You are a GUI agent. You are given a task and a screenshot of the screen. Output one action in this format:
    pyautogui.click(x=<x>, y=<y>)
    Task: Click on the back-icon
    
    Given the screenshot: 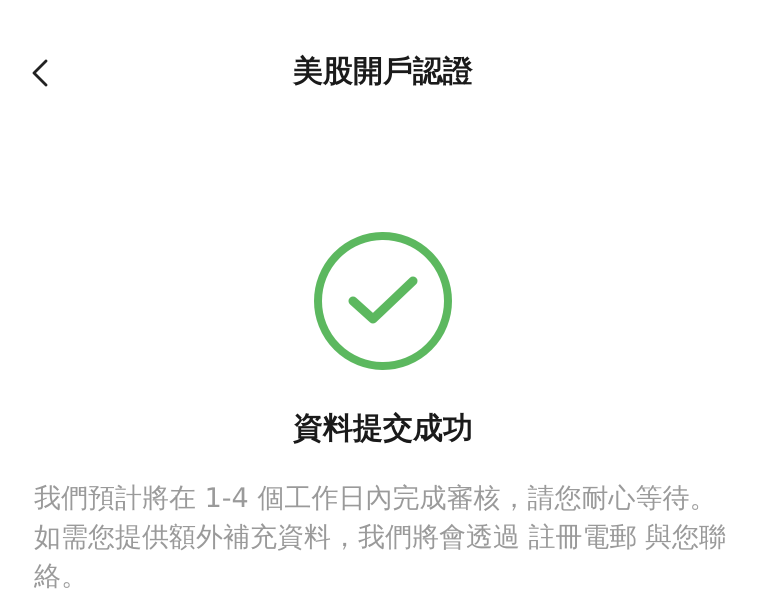 What is the action you would take?
    pyautogui.click(x=40, y=73)
    